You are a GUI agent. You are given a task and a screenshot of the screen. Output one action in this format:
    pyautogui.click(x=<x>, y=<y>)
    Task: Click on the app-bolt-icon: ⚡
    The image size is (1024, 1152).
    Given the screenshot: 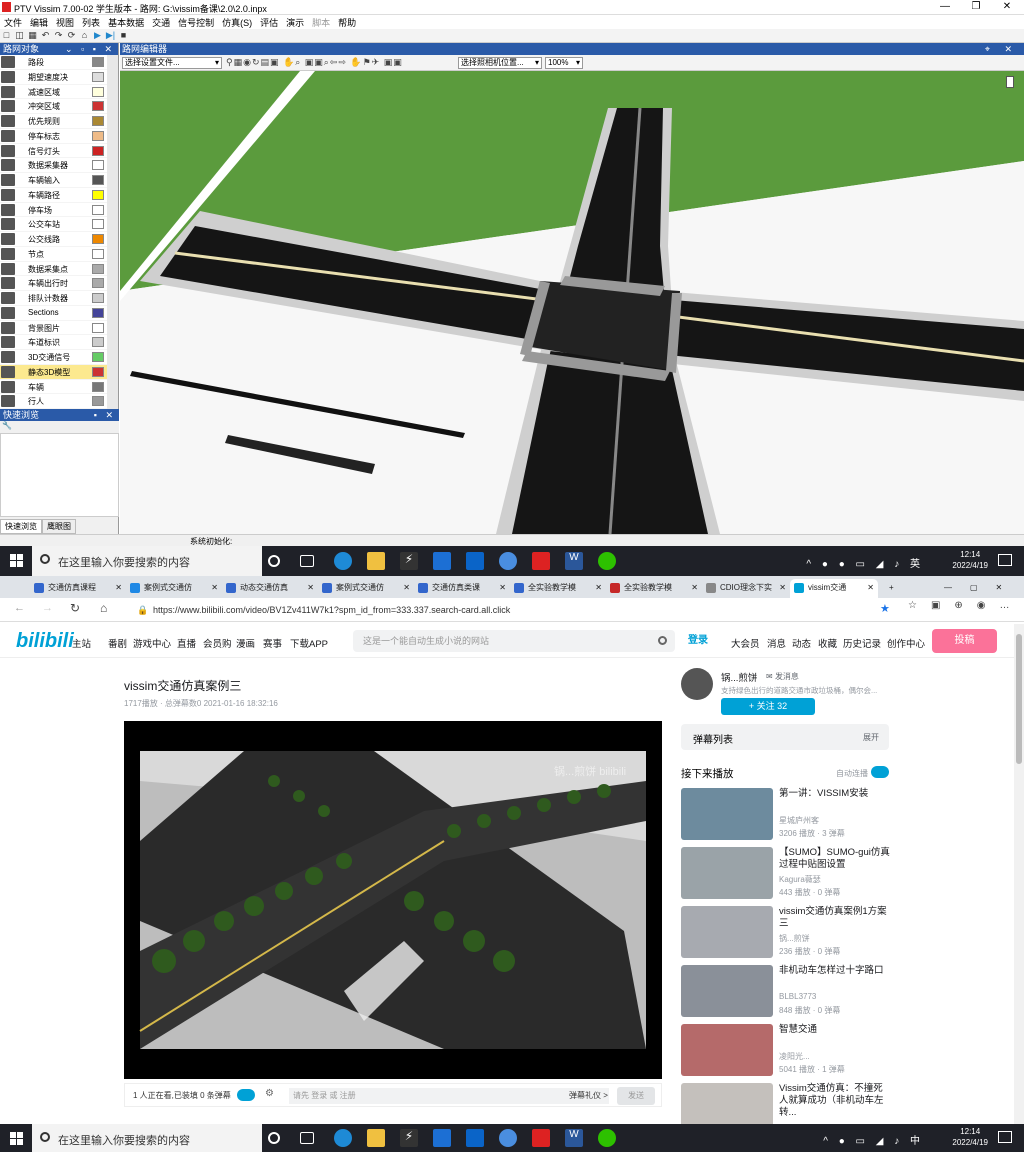 What is the action you would take?
    pyautogui.click(x=409, y=1138)
    